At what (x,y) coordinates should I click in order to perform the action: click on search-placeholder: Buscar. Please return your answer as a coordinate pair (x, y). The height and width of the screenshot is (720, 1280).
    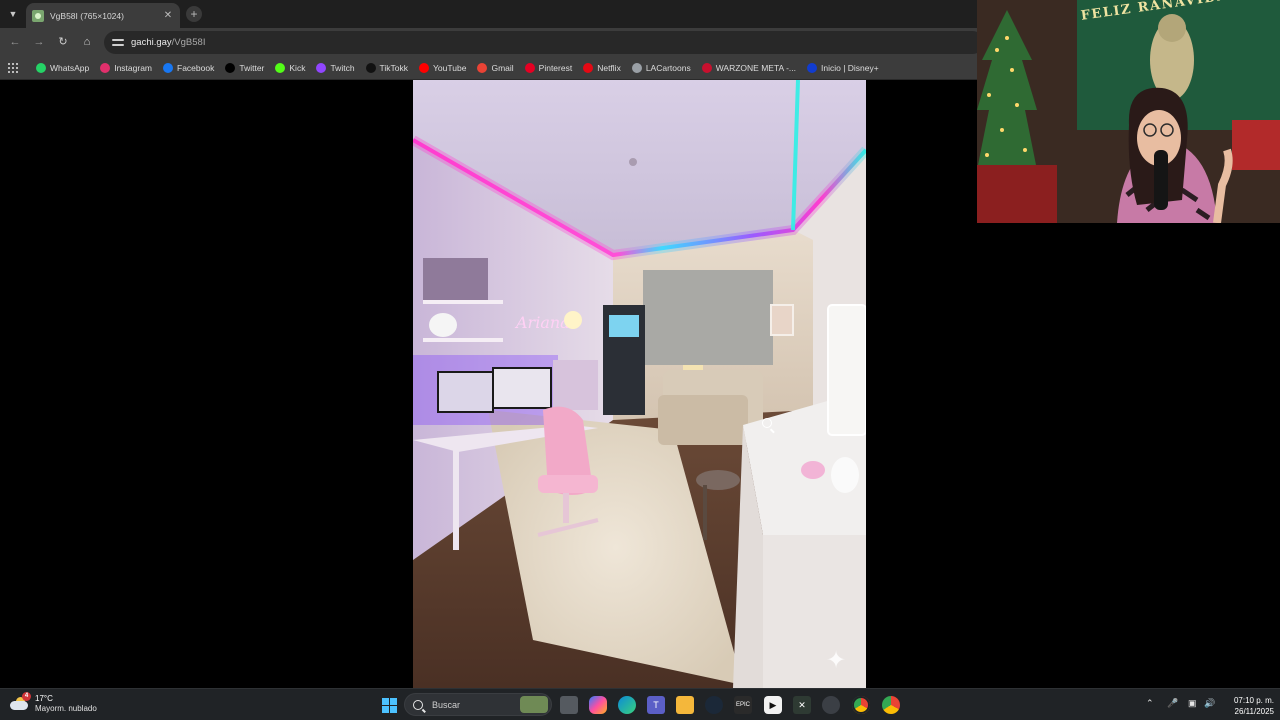
    Looking at the image, I should click on (446, 704).